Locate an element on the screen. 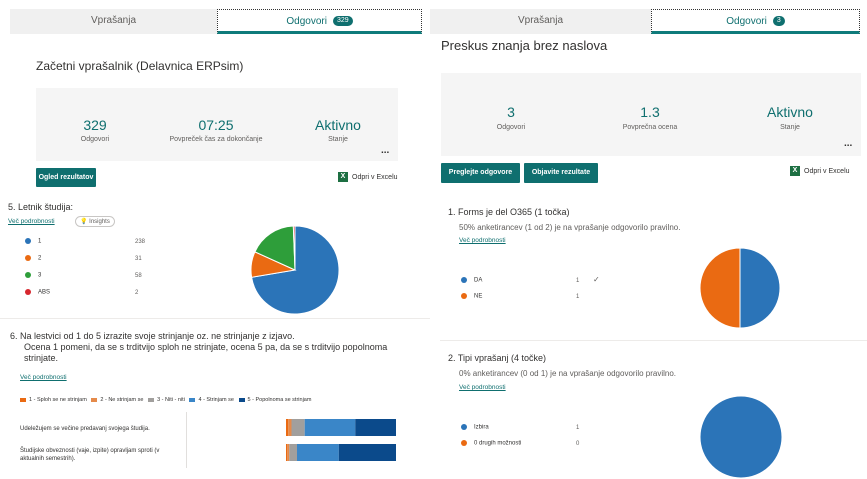 This screenshot has width=867, height=479. publish-results-button: Objavite rezultate is located at coordinates (561, 173).